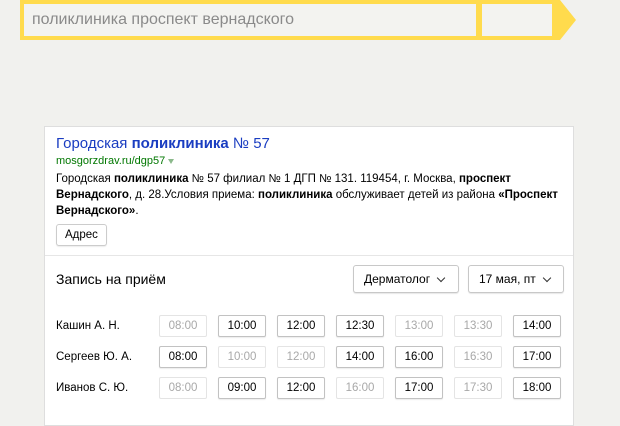  What do you see at coordinates (85, 179) in the screenshot?
I see `description-text: Городская` at bounding box center [85, 179].